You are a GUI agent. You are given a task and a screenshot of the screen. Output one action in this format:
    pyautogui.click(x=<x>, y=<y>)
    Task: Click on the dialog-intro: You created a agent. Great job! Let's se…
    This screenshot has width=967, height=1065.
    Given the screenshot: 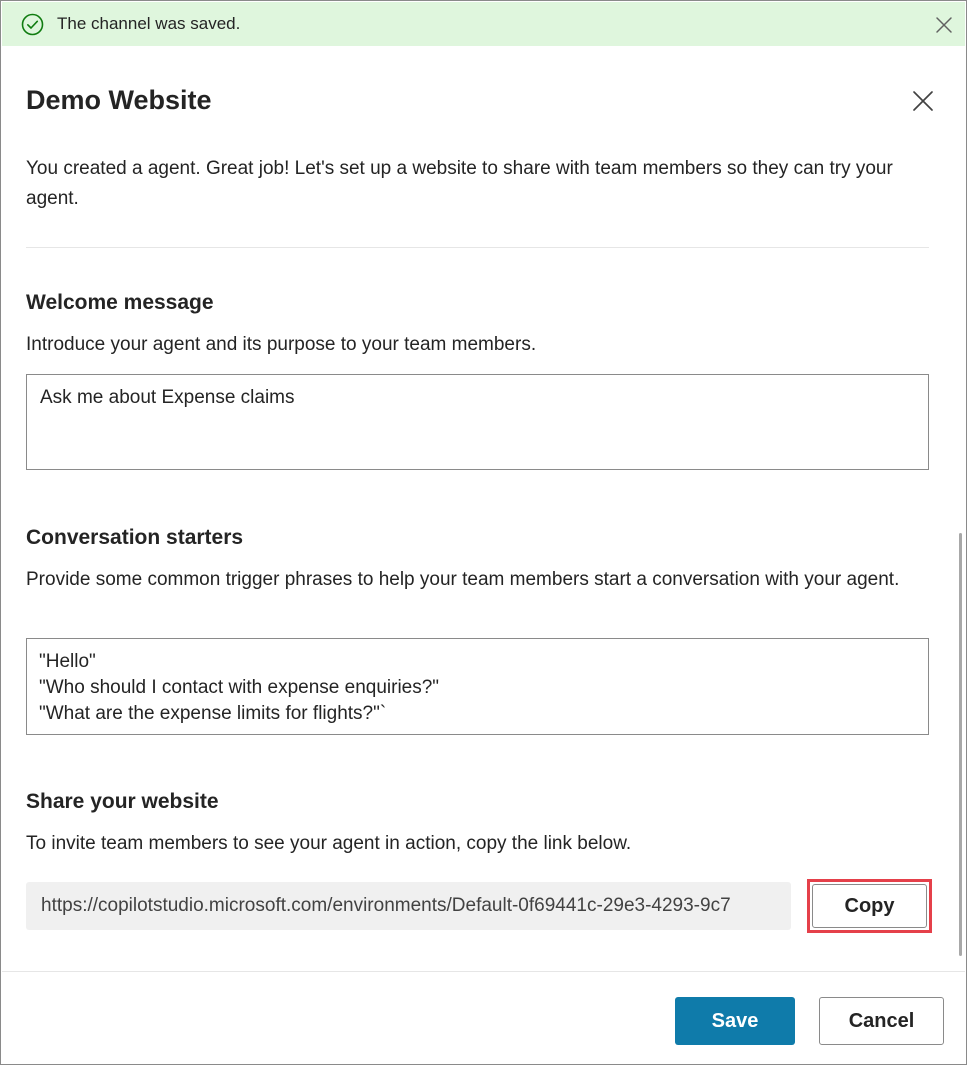 What is the action you would take?
    pyautogui.click(x=459, y=183)
    